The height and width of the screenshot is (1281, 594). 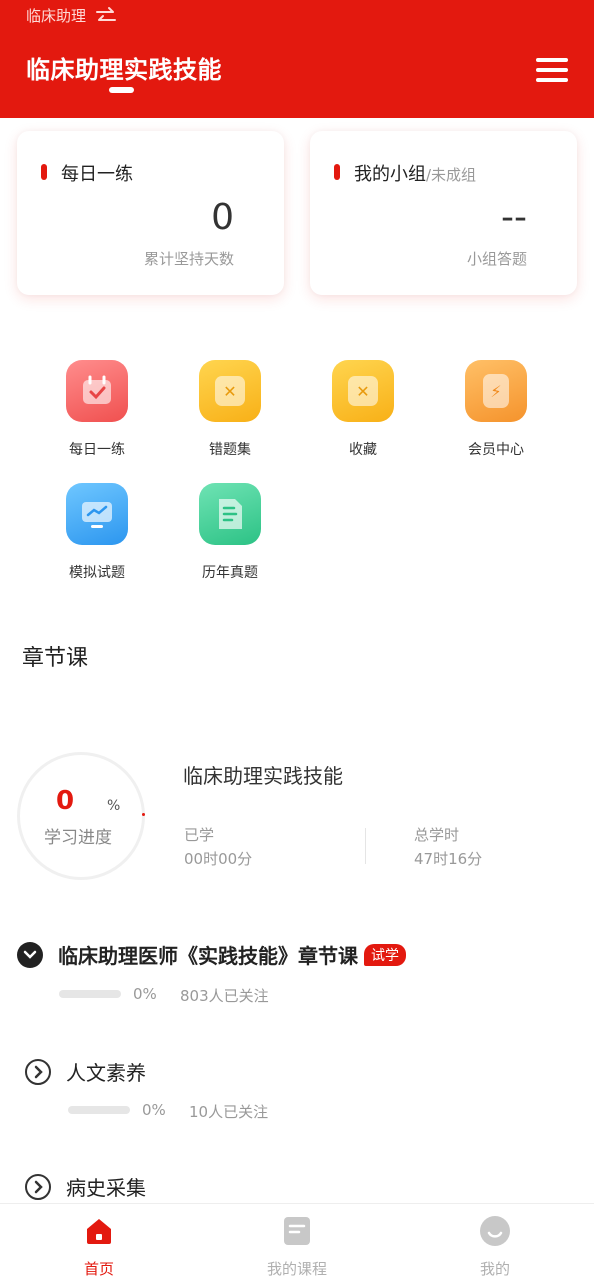 What do you see at coordinates (496, 450) in the screenshot?
I see `quick-action-label: 会员中心` at bounding box center [496, 450].